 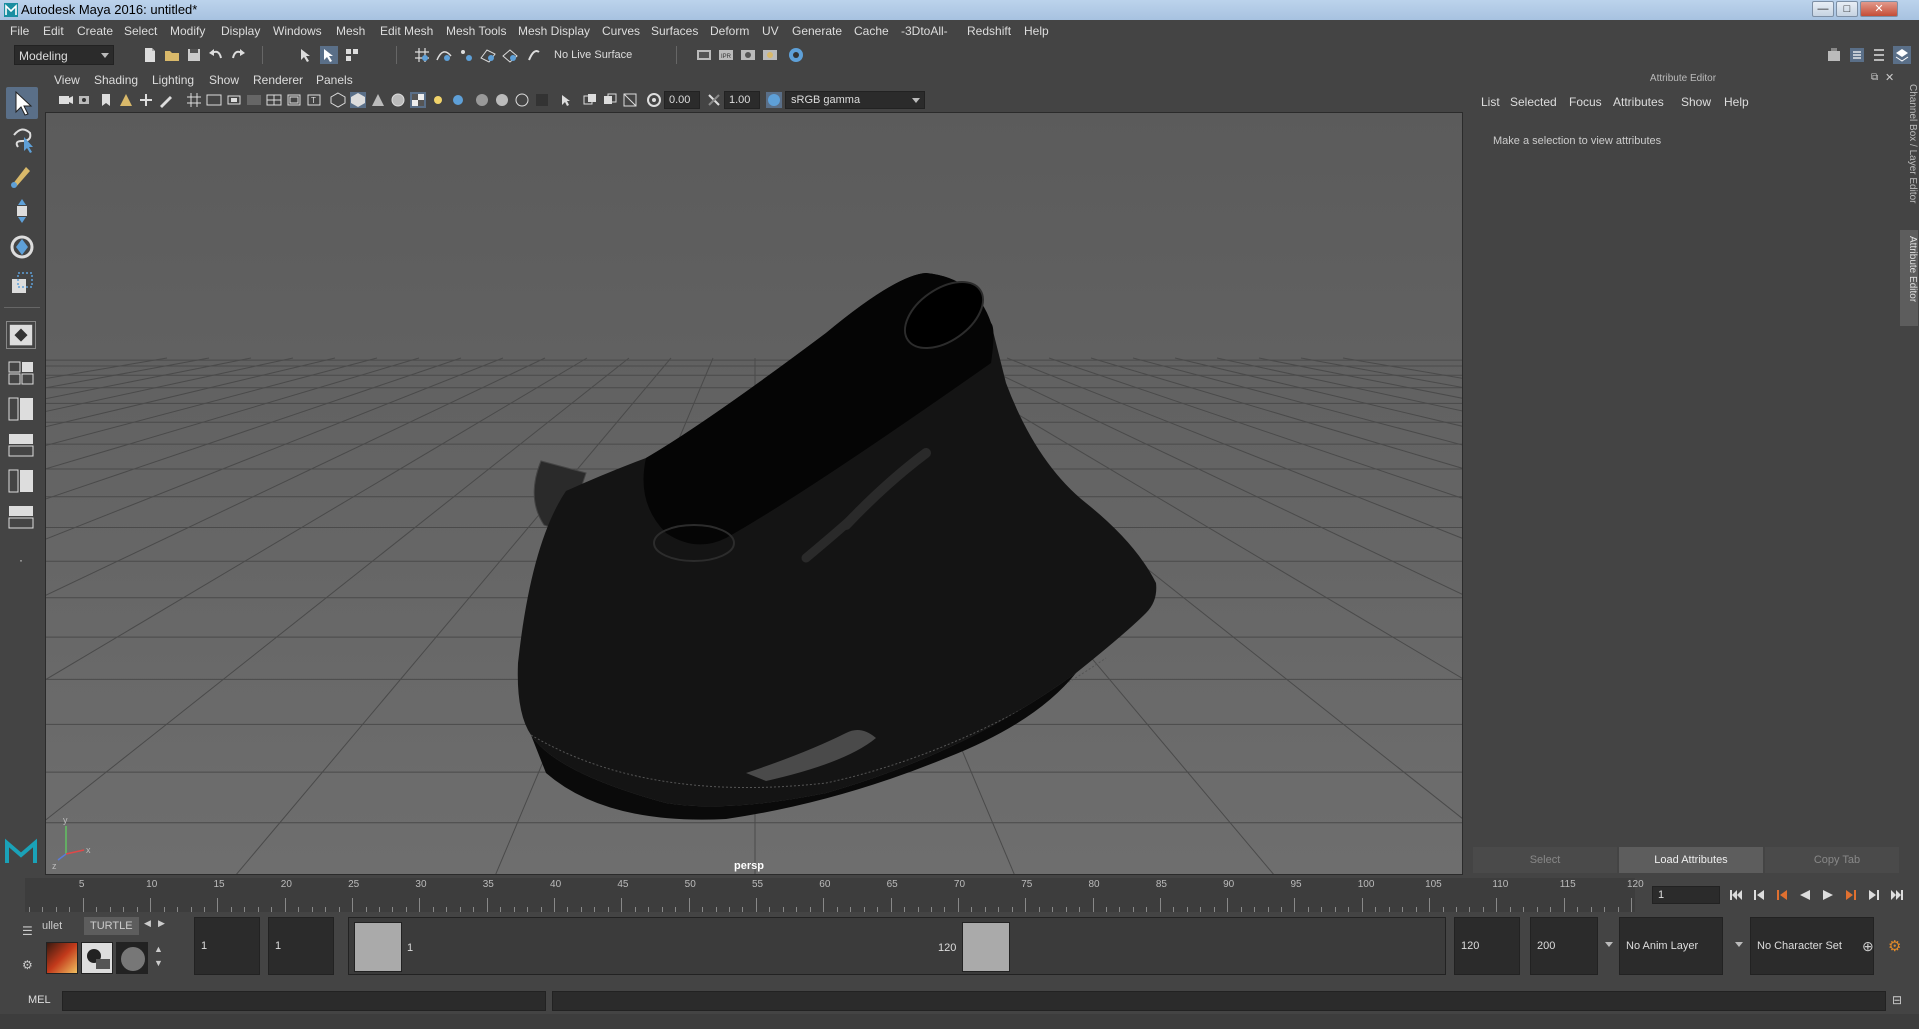 What do you see at coordinates (704, 55) in the screenshot?
I see `render-current-frame-icon` at bounding box center [704, 55].